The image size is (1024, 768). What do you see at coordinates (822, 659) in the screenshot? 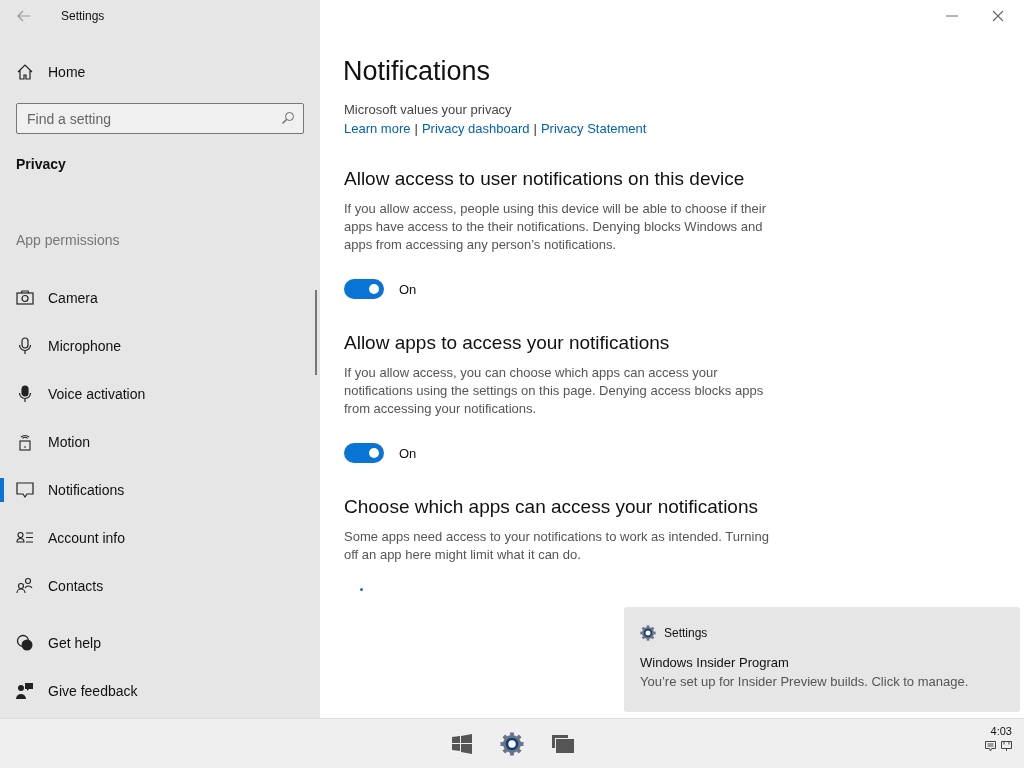
I see `notification-toast: Settings Windows Insider Program You’re set up for Insider Preview builds. Click to manage.` at bounding box center [822, 659].